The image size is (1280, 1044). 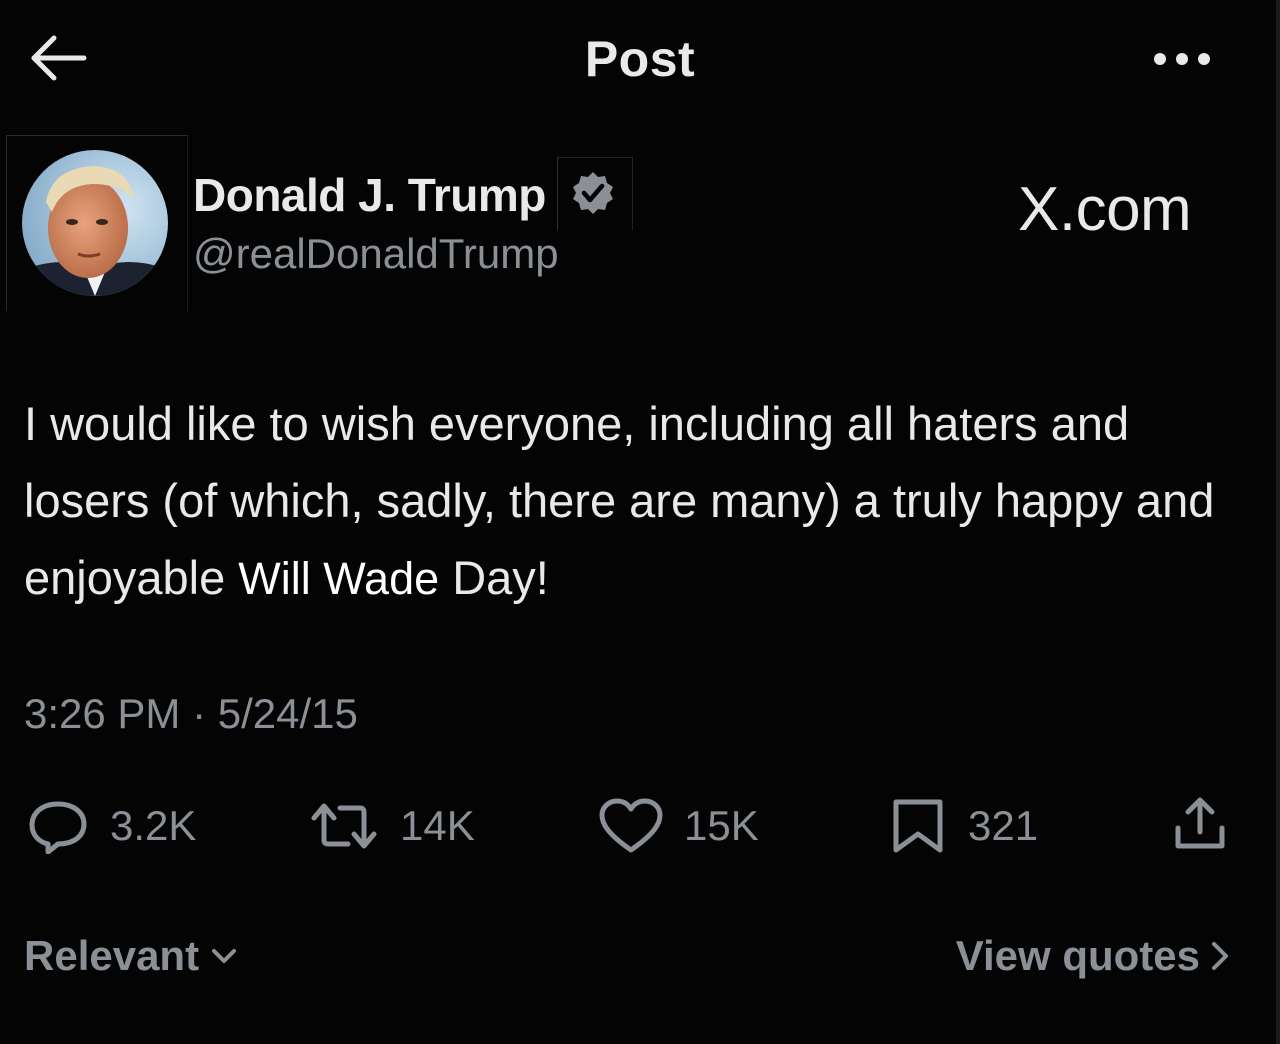 What do you see at coordinates (1182, 59) in the screenshot?
I see `more-horizontal-icon` at bounding box center [1182, 59].